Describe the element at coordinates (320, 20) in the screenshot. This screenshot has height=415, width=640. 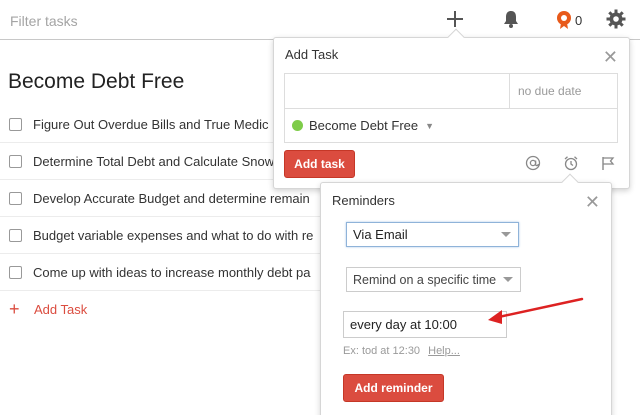
I see `top-bar: 0` at that location.